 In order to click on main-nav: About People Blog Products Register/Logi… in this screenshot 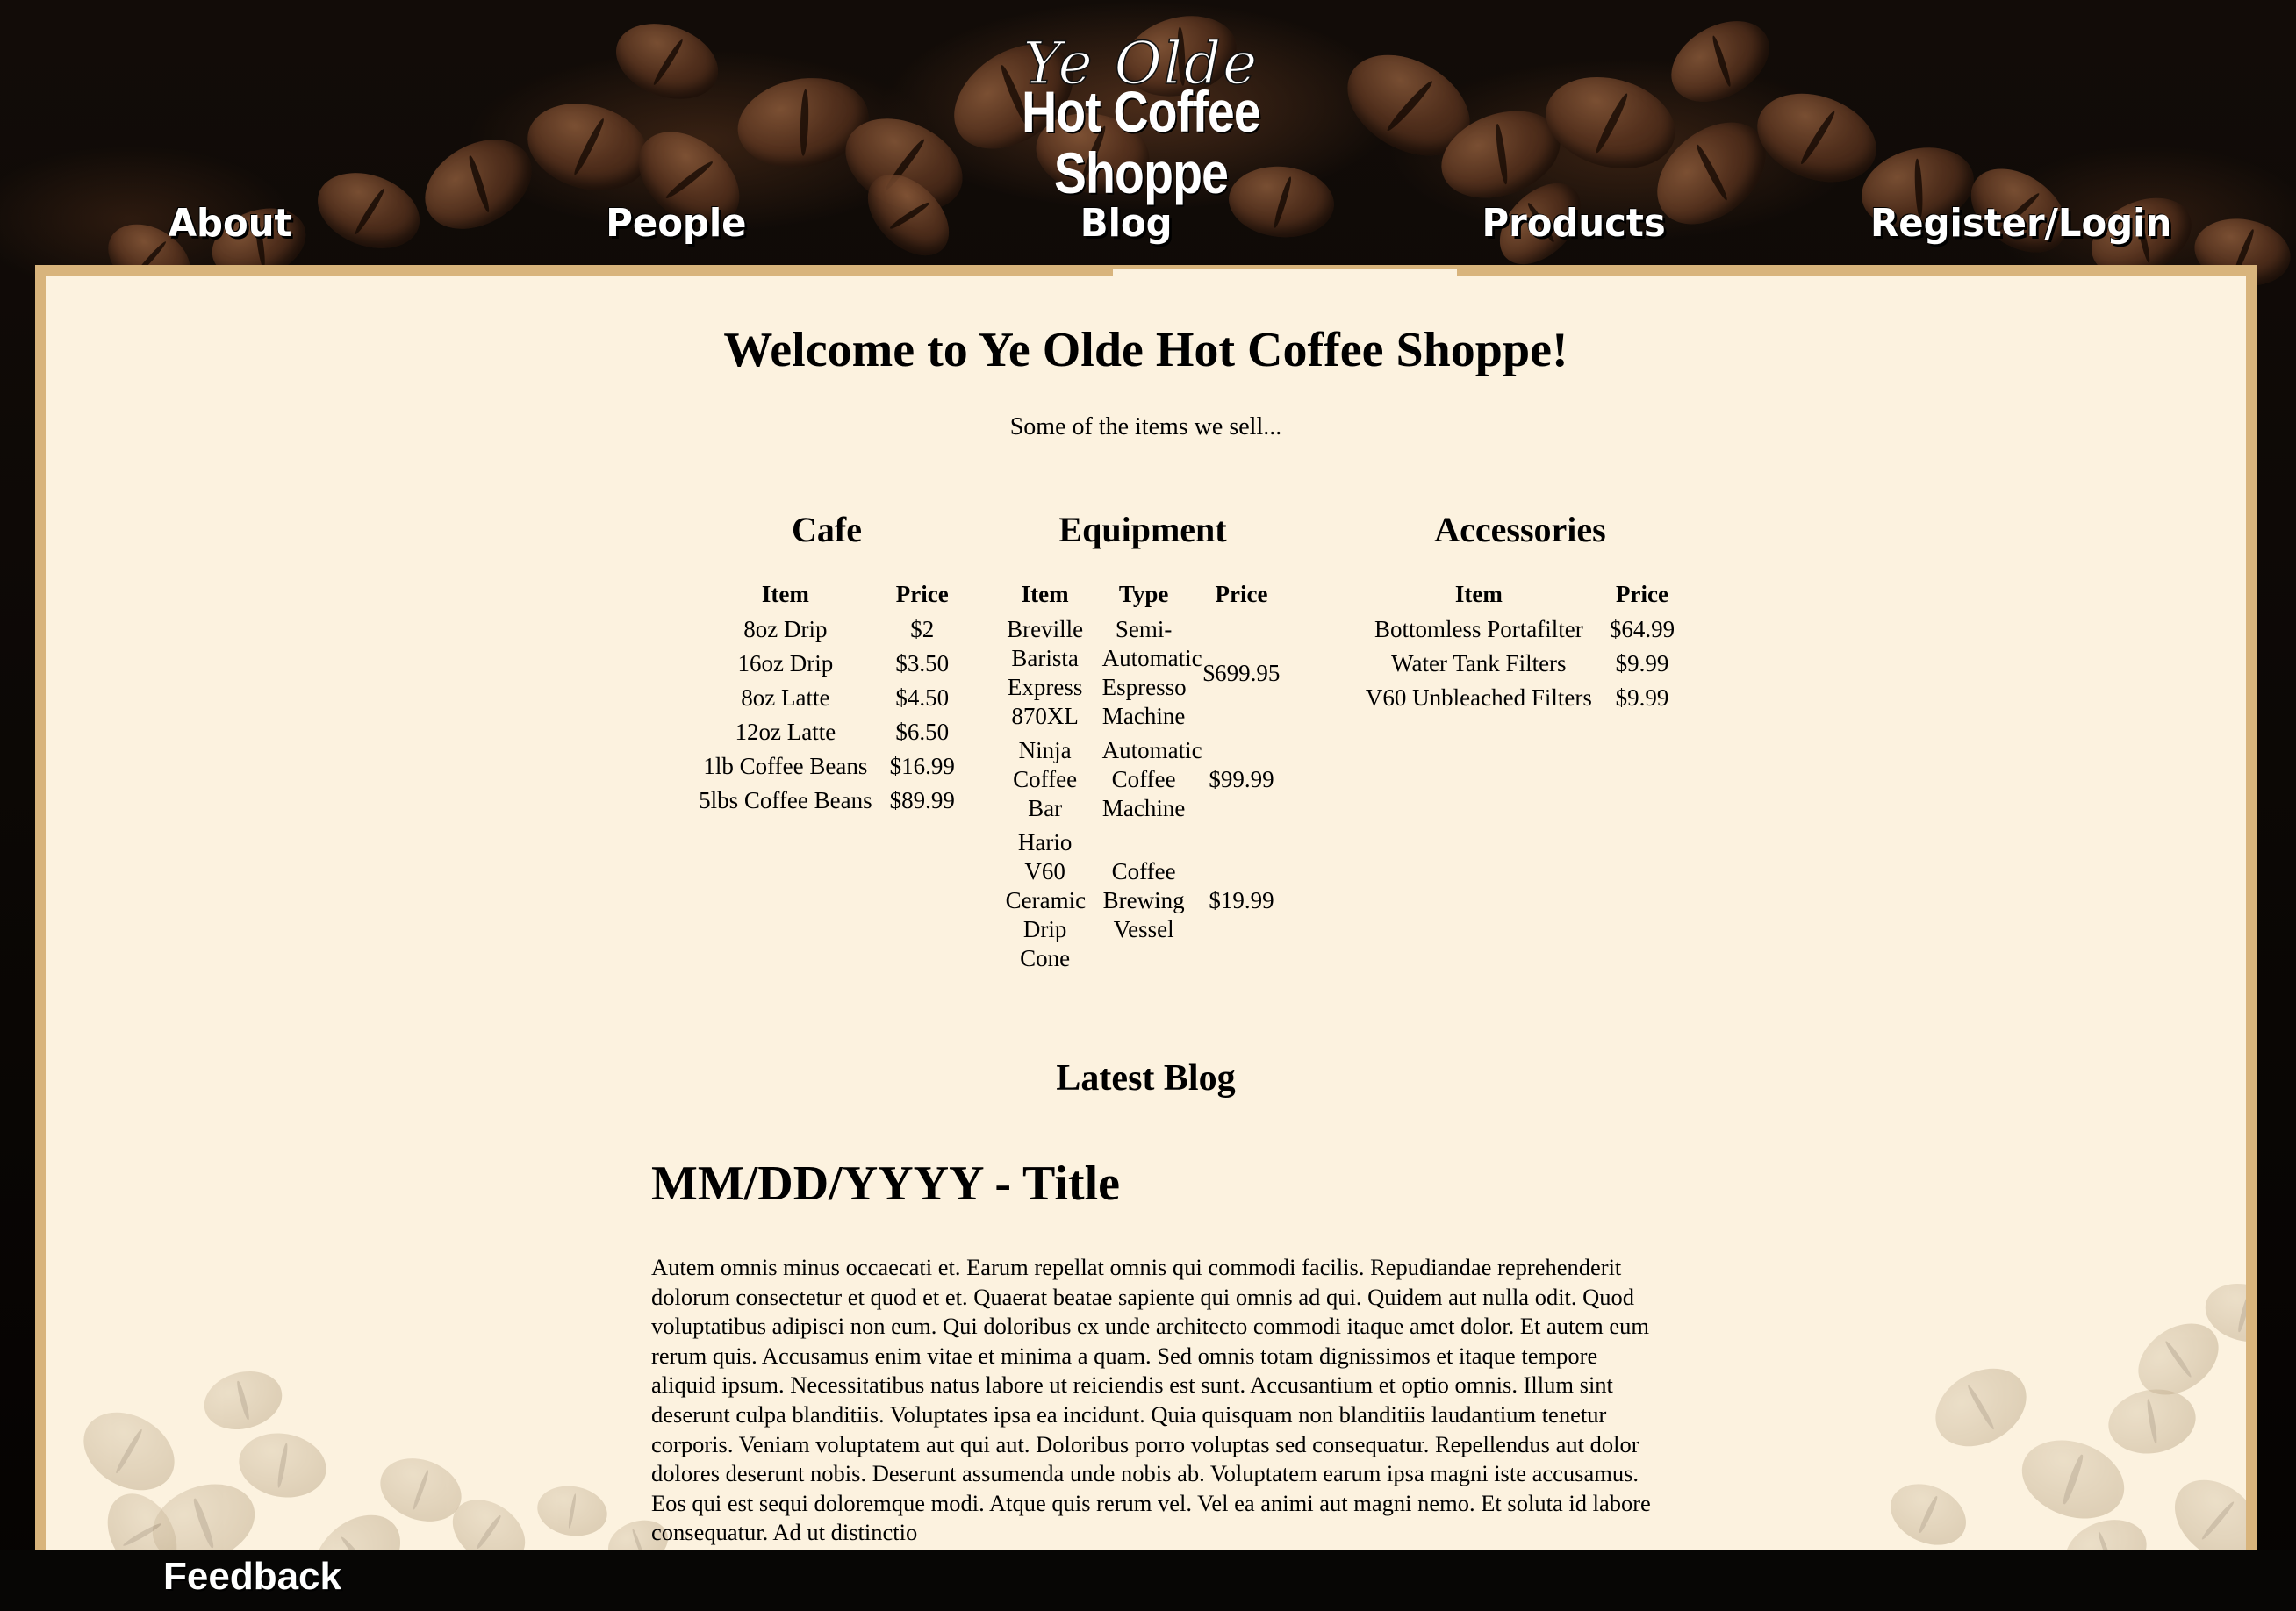, I will do `click(1148, 225)`.